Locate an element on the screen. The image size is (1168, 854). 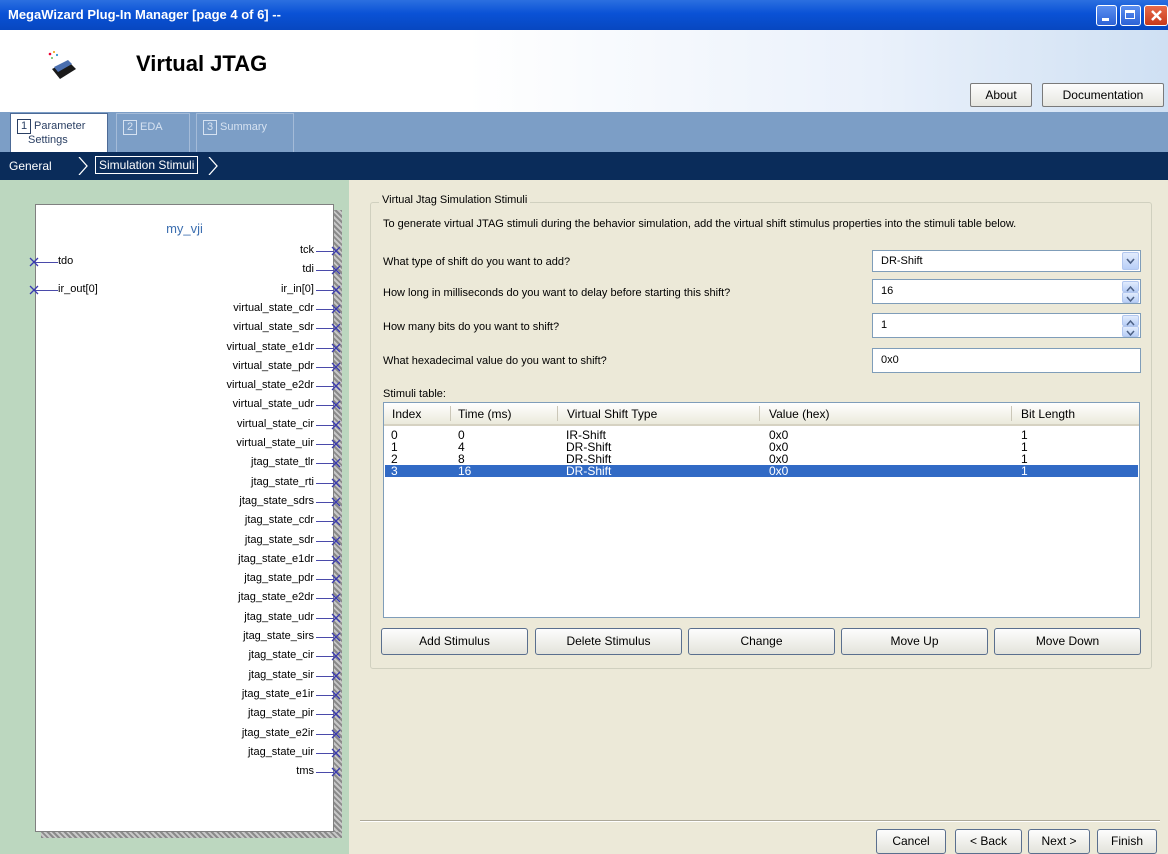
output-pin-label: virtual_state_e1dr is located at coordinates (270, 347).